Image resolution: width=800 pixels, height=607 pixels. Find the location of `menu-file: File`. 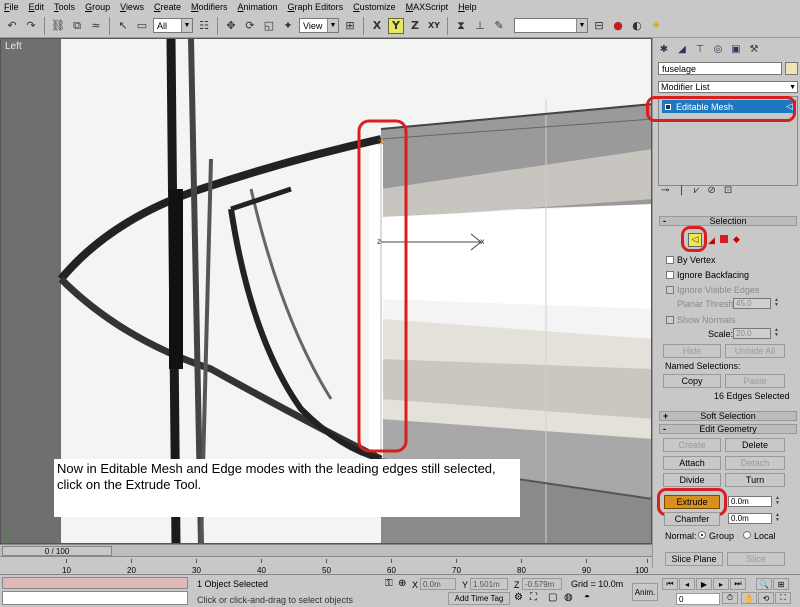

menu-file: File is located at coordinates (11, 7).